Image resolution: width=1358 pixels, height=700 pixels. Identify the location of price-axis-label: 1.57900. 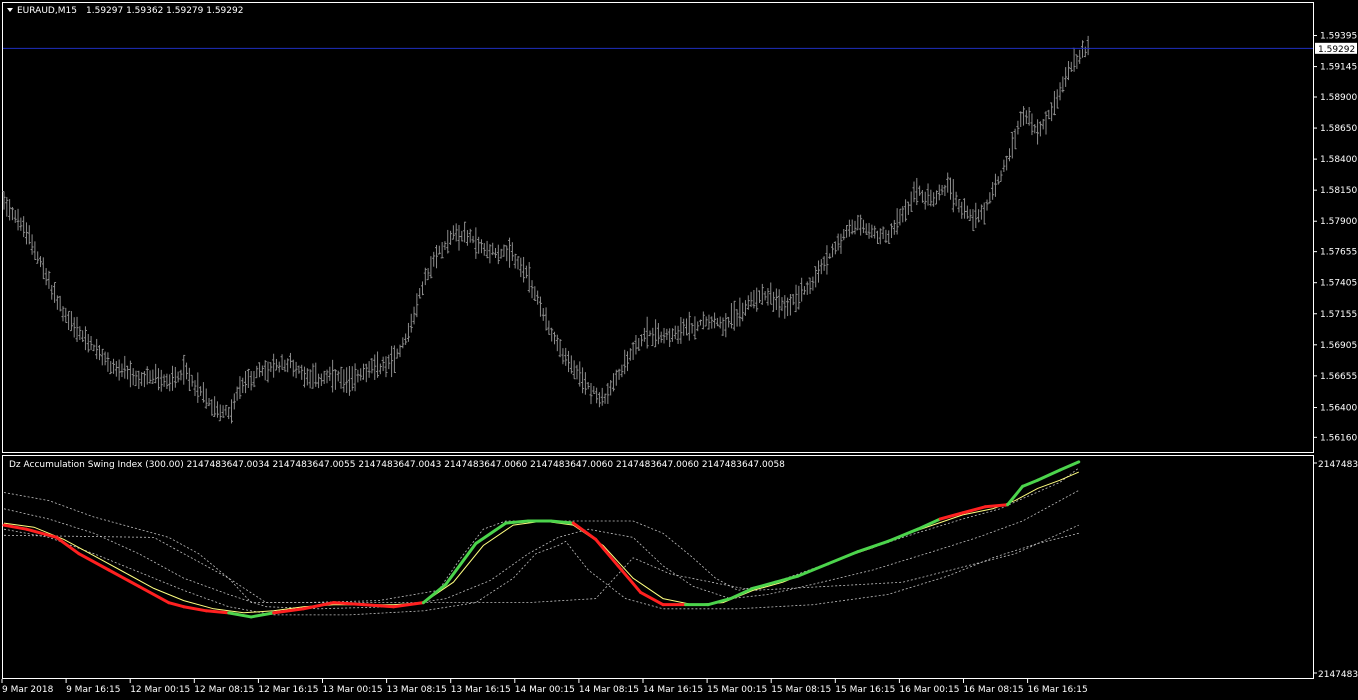
(1338, 222).